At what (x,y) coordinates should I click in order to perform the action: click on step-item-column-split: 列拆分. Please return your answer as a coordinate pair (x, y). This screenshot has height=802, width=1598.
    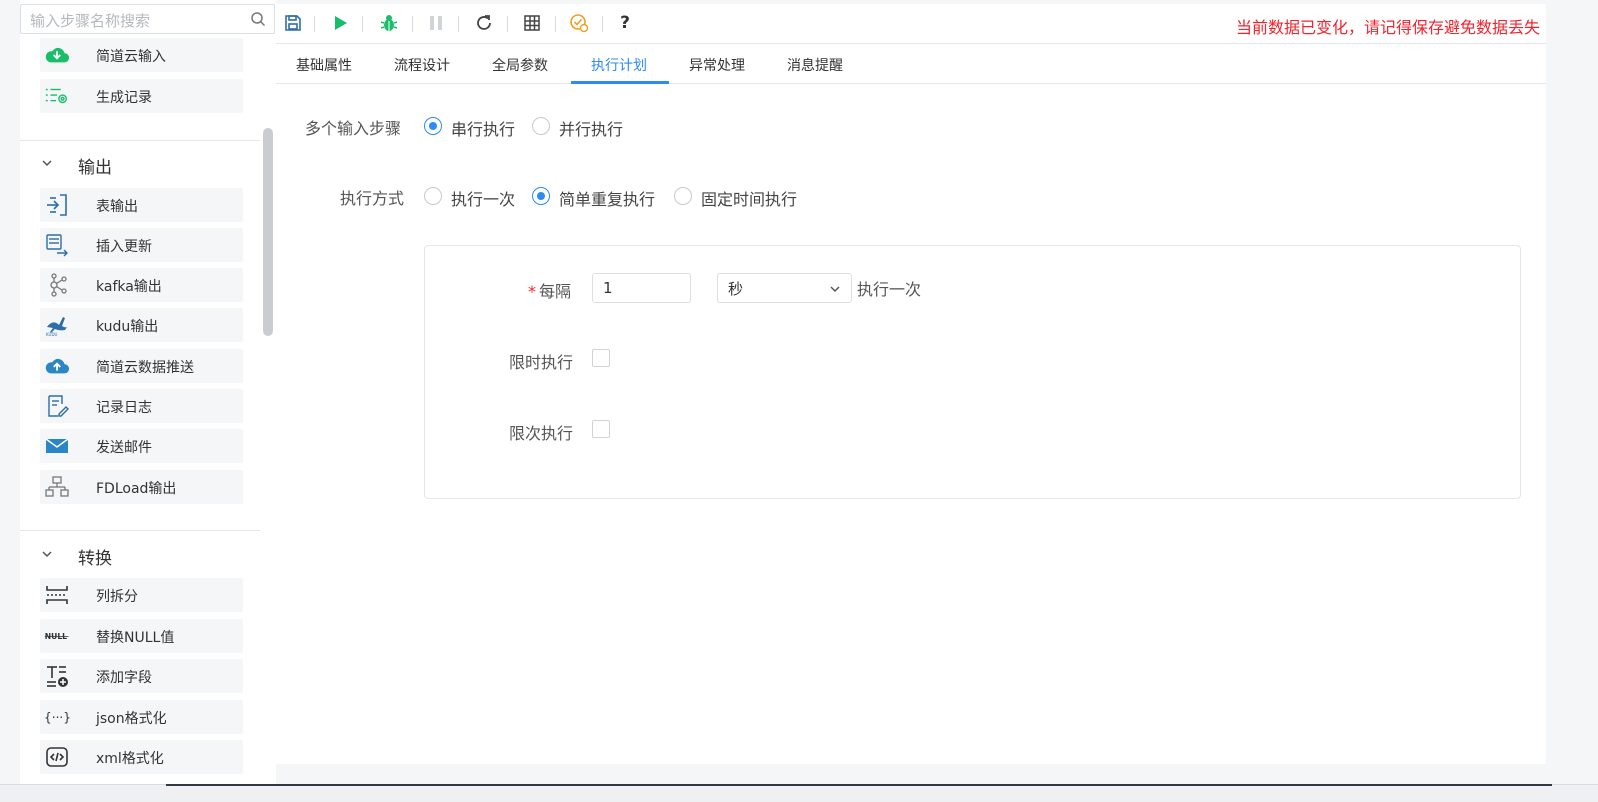
    Looking at the image, I should click on (141, 595).